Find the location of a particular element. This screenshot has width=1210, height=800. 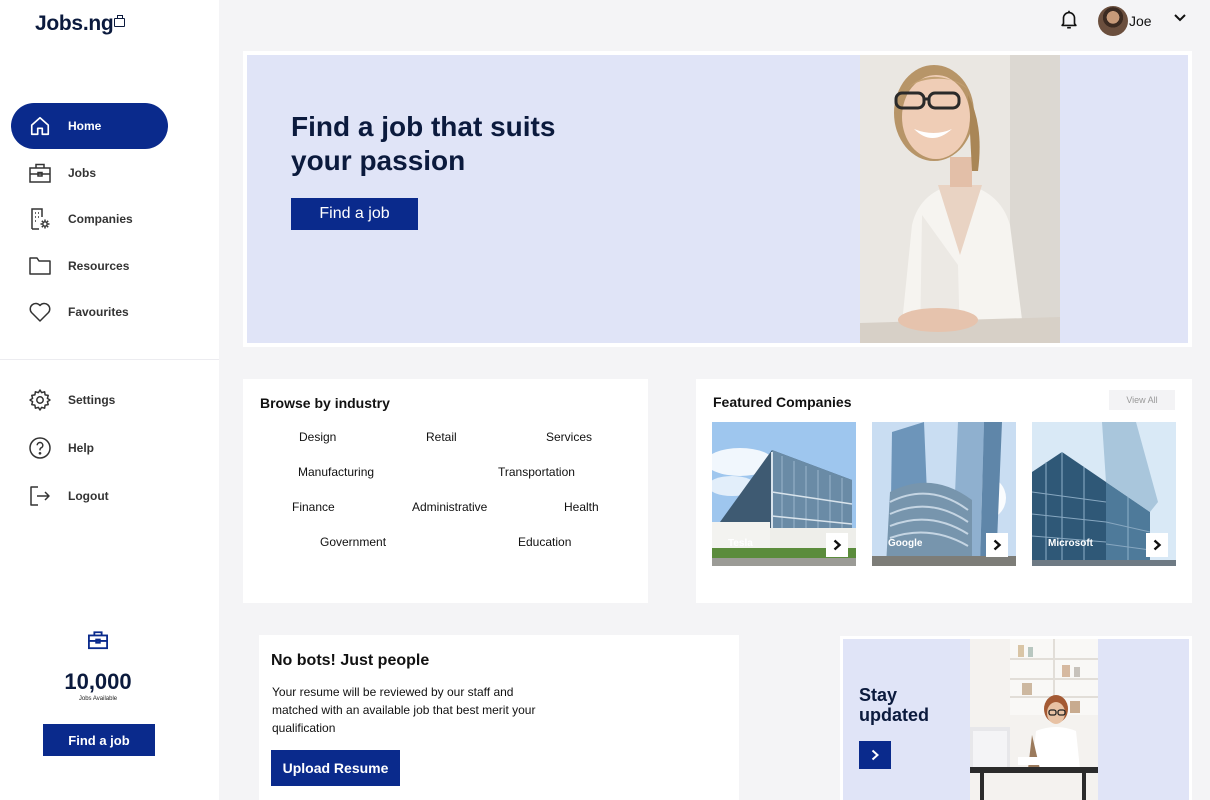

company-card-microsoft: Microsoft is located at coordinates (1104, 494).